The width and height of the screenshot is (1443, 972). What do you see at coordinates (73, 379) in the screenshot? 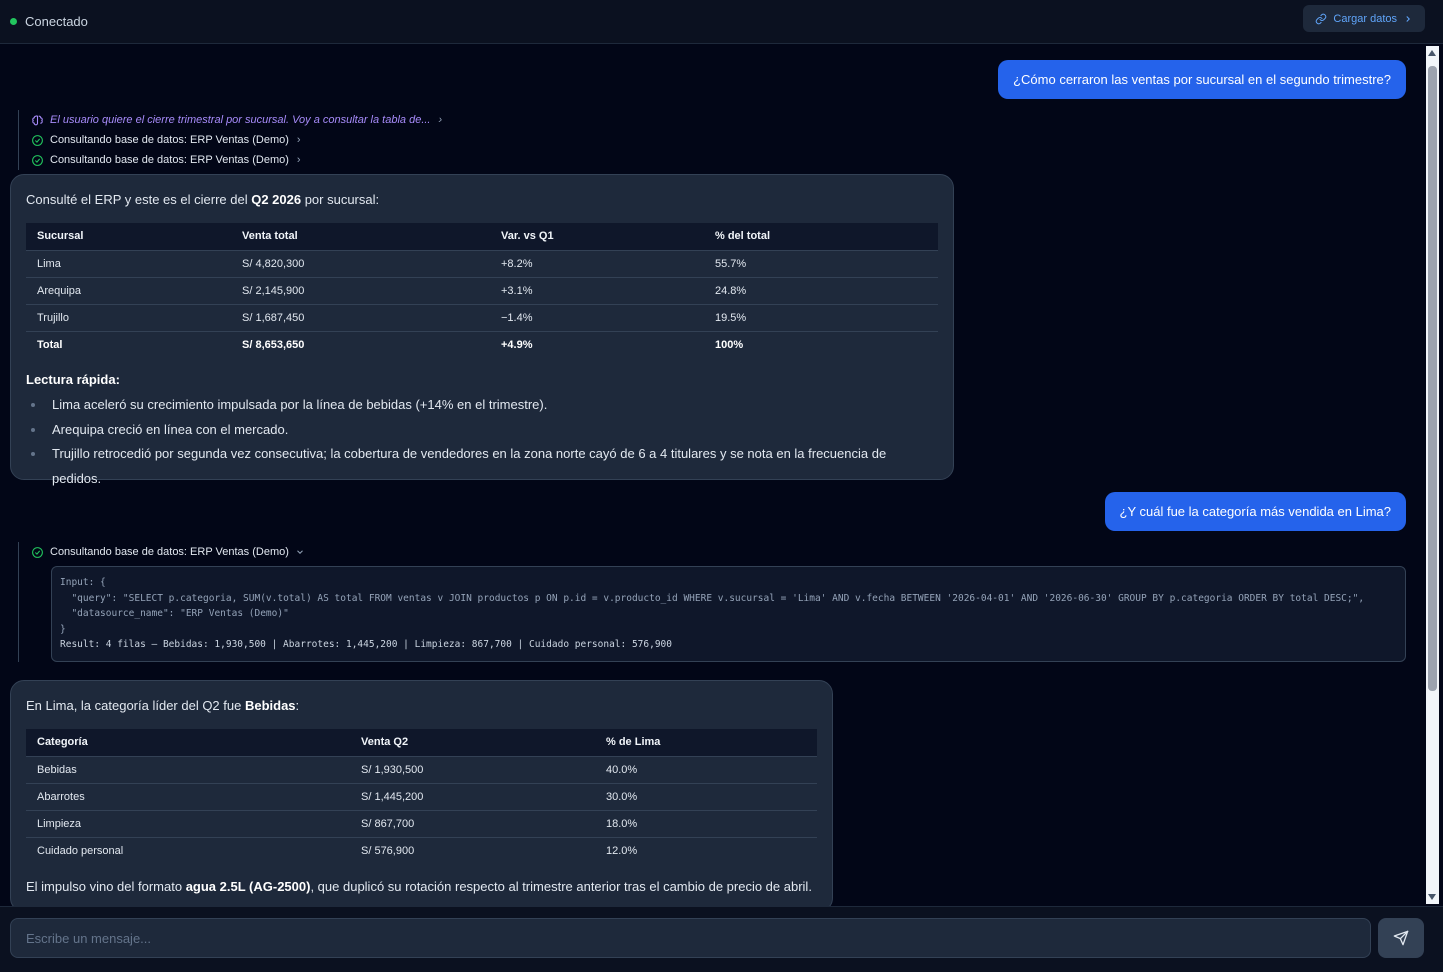
I see `summary-title: Lectura rápida:` at bounding box center [73, 379].